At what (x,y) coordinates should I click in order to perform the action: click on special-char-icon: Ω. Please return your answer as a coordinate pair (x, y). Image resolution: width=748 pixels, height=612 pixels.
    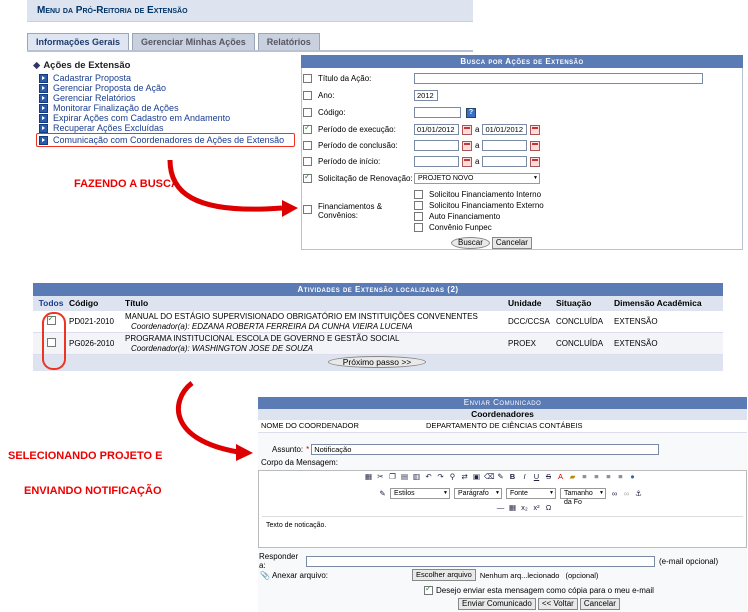
    Looking at the image, I should click on (548, 507).